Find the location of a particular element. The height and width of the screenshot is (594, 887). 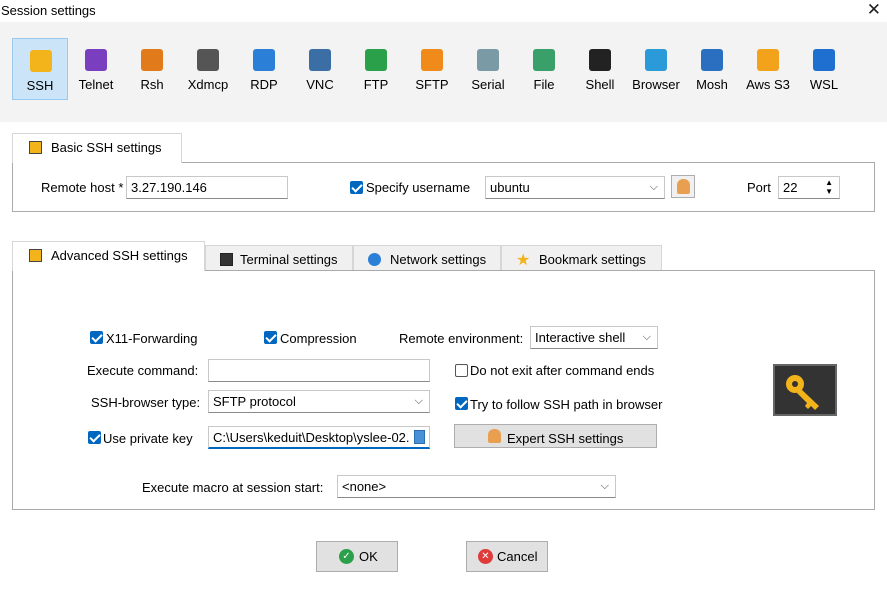

protocol-mosh: Mosh is located at coordinates (712, 69).